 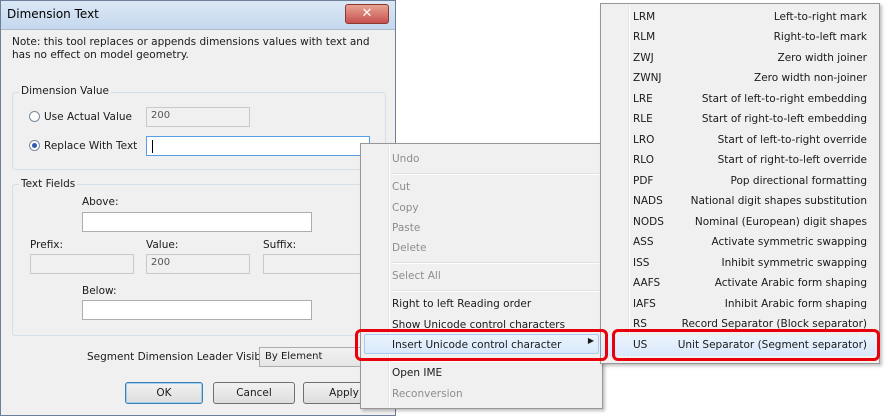 What do you see at coordinates (405, 208) in the screenshot?
I see `menu-item-copy: Copy` at bounding box center [405, 208].